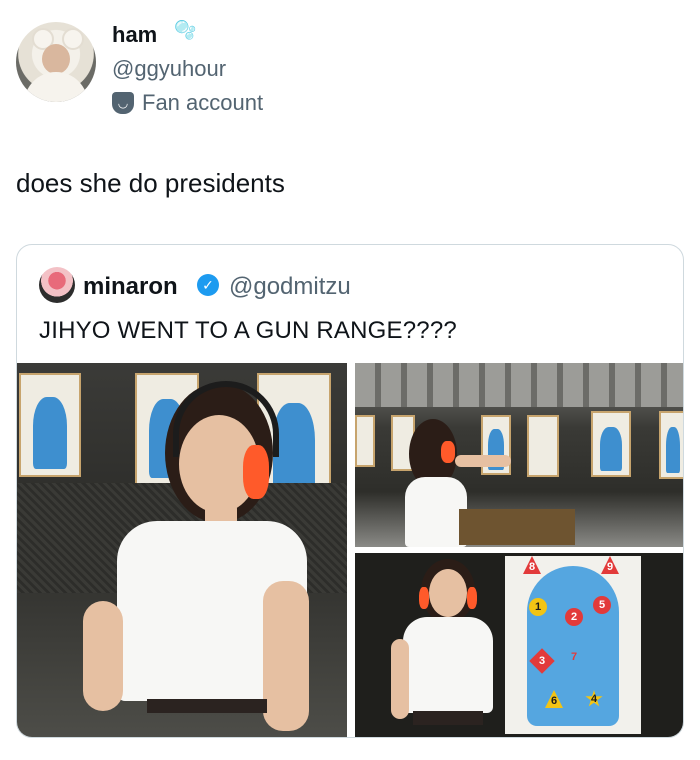 Image resolution: width=700 pixels, height=760 pixels. What do you see at coordinates (134, 35) in the screenshot?
I see `author-name: ham` at bounding box center [134, 35].